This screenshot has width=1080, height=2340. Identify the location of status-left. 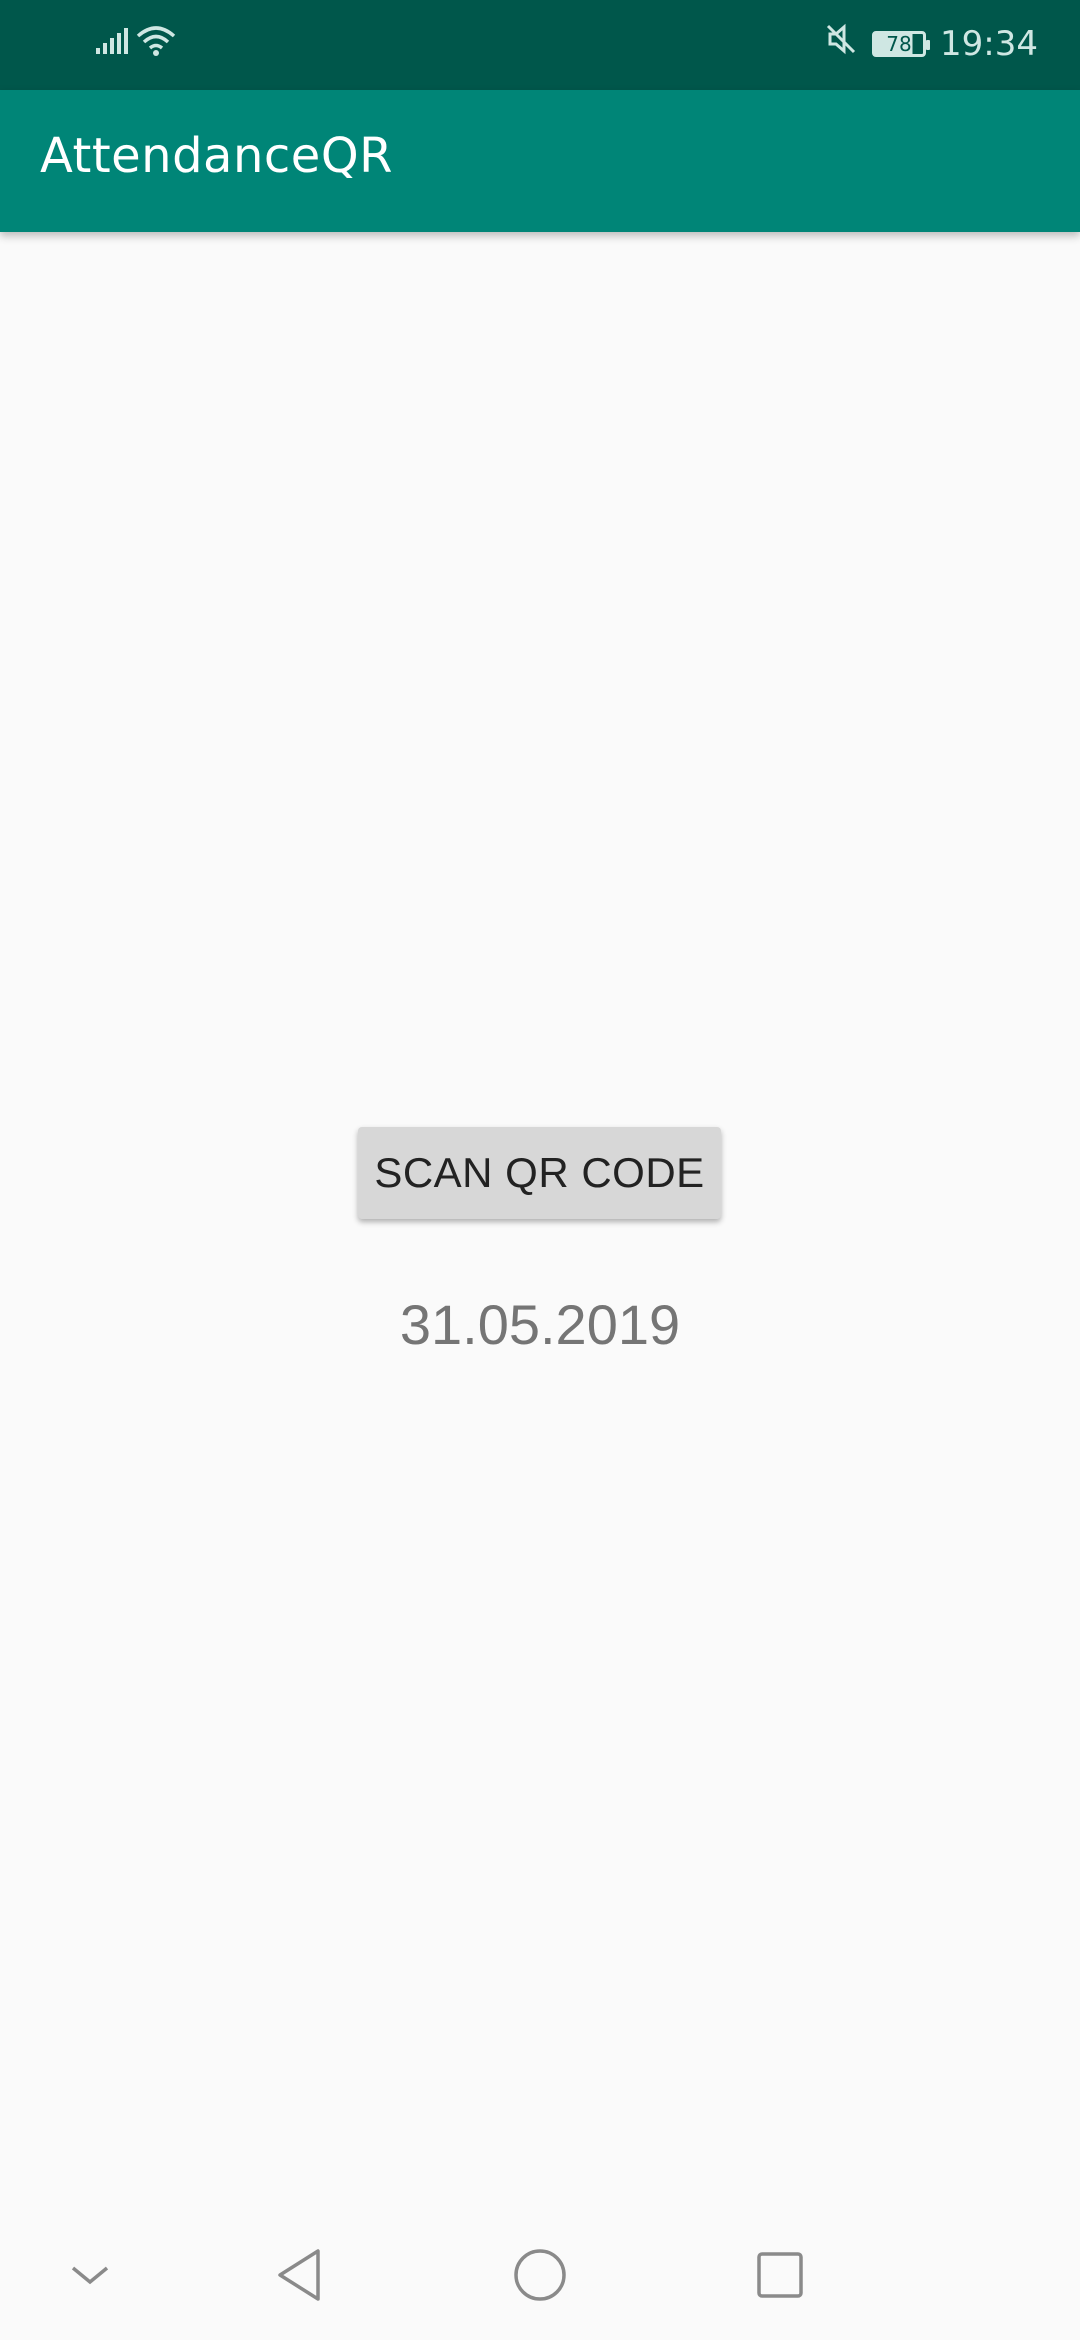
(135, 43).